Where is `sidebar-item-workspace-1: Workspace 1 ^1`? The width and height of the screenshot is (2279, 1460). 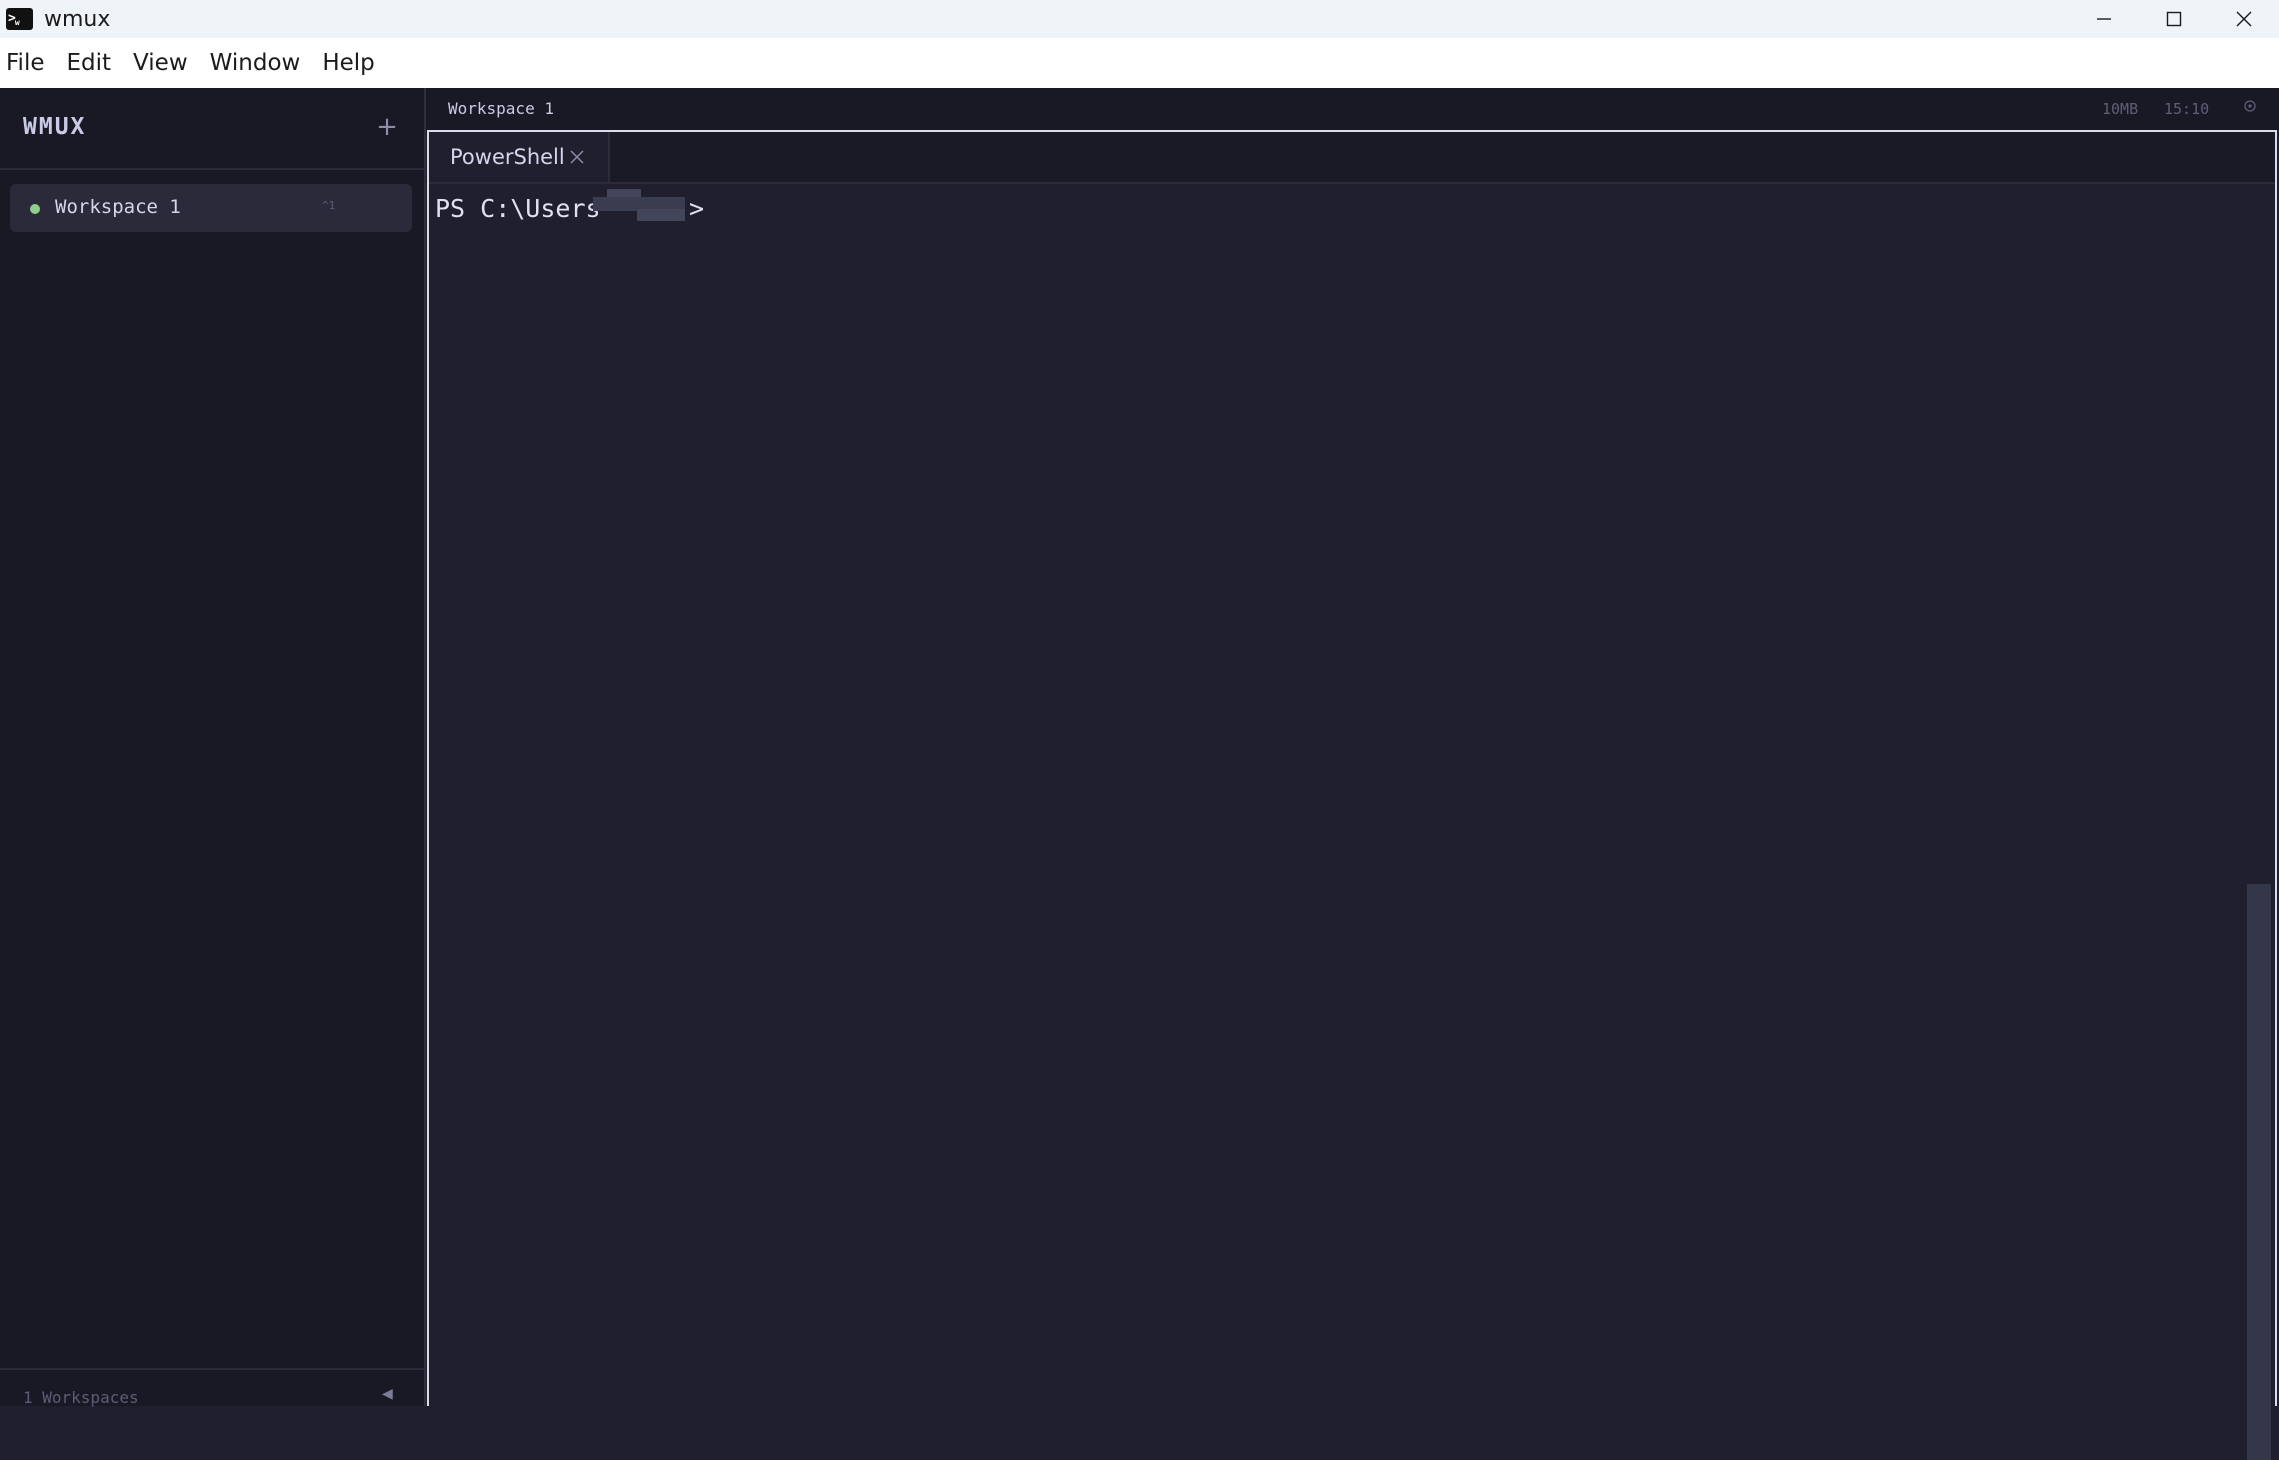 sidebar-item-workspace-1: Workspace 1 ^1 is located at coordinates (211, 208).